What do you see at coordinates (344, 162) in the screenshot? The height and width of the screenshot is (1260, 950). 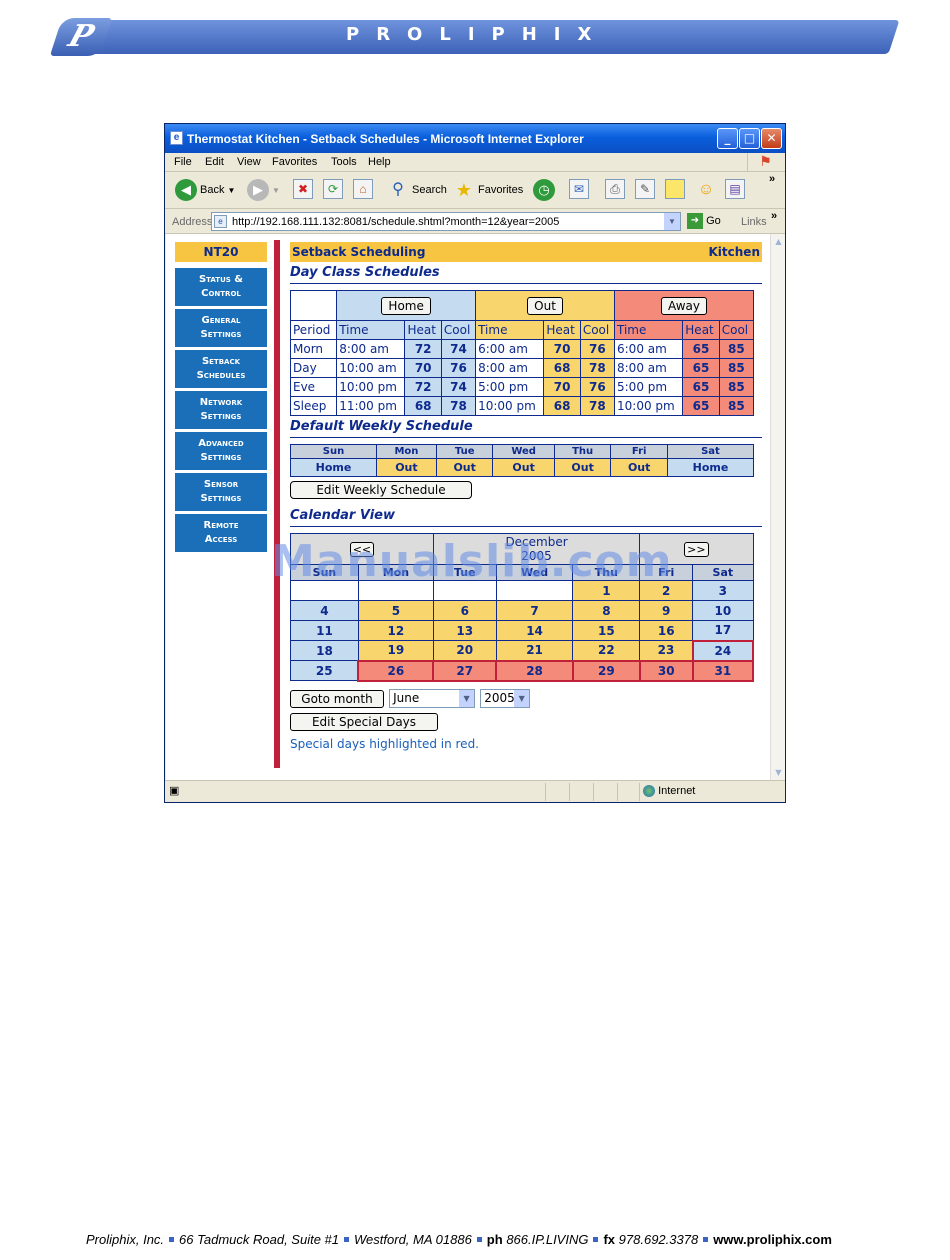 I see `menu-tools: Tools` at bounding box center [344, 162].